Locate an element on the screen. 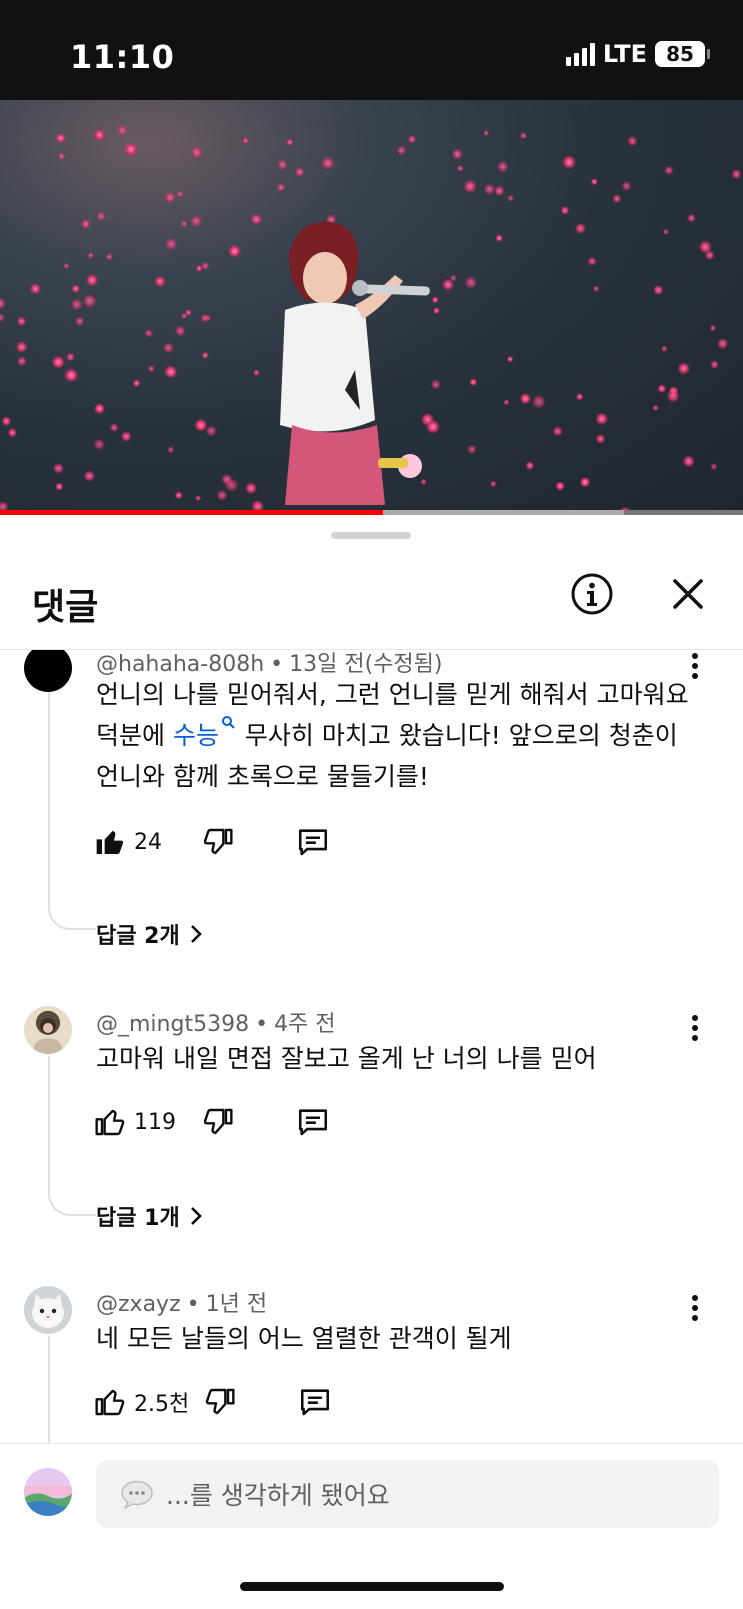 This screenshot has width=743, height=1609. info-button is located at coordinates (592, 594).